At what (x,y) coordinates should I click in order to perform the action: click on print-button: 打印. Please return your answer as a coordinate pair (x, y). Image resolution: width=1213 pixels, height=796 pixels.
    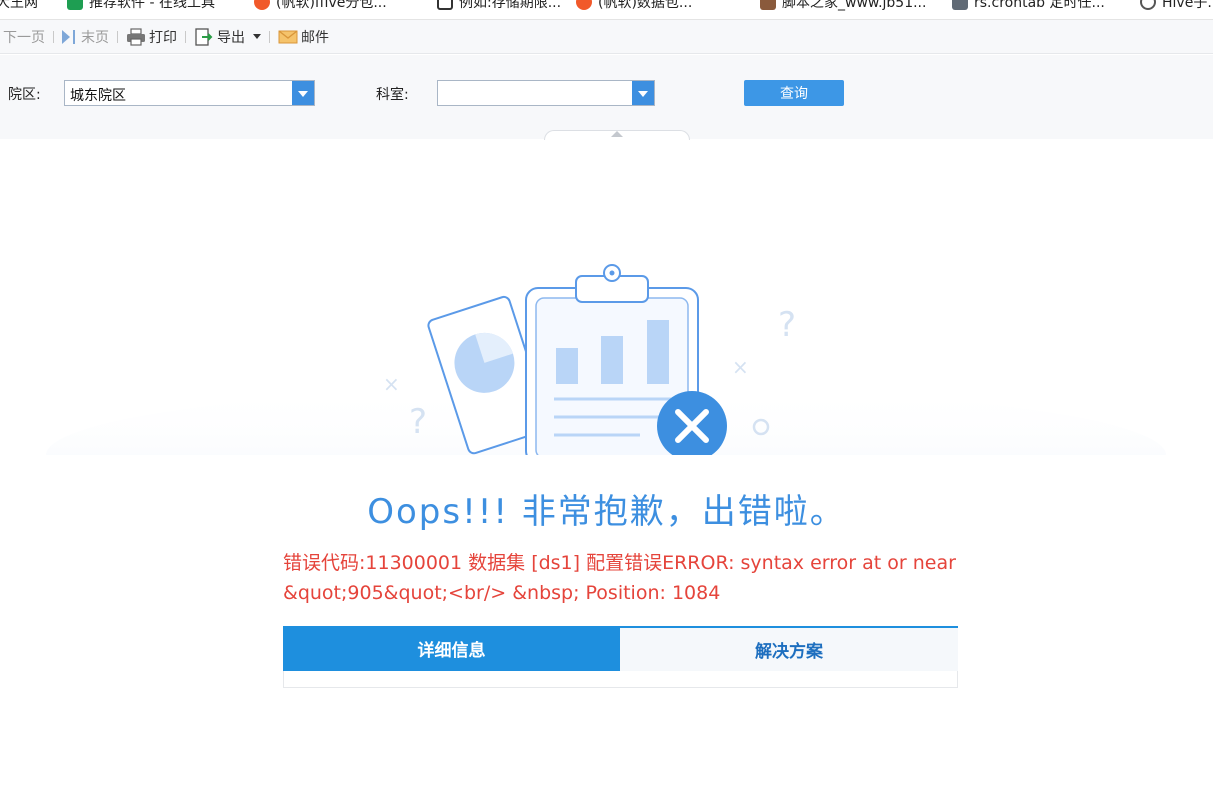
    Looking at the image, I should click on (151, 37).